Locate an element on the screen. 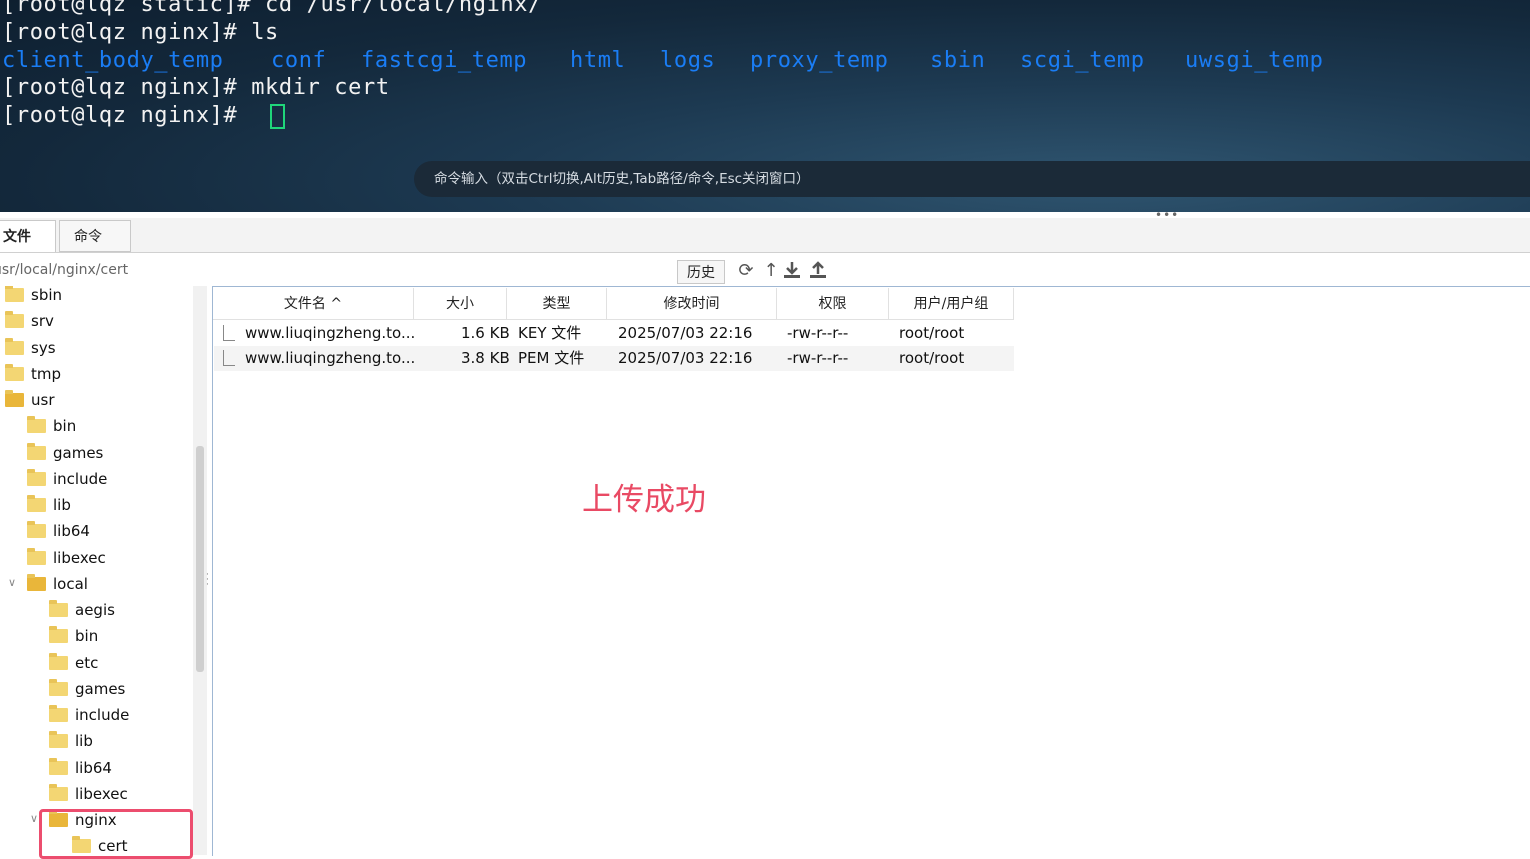 This screenshot has width=1530, height=859. tree-item-label: lib is located at coordinates (84, 741).